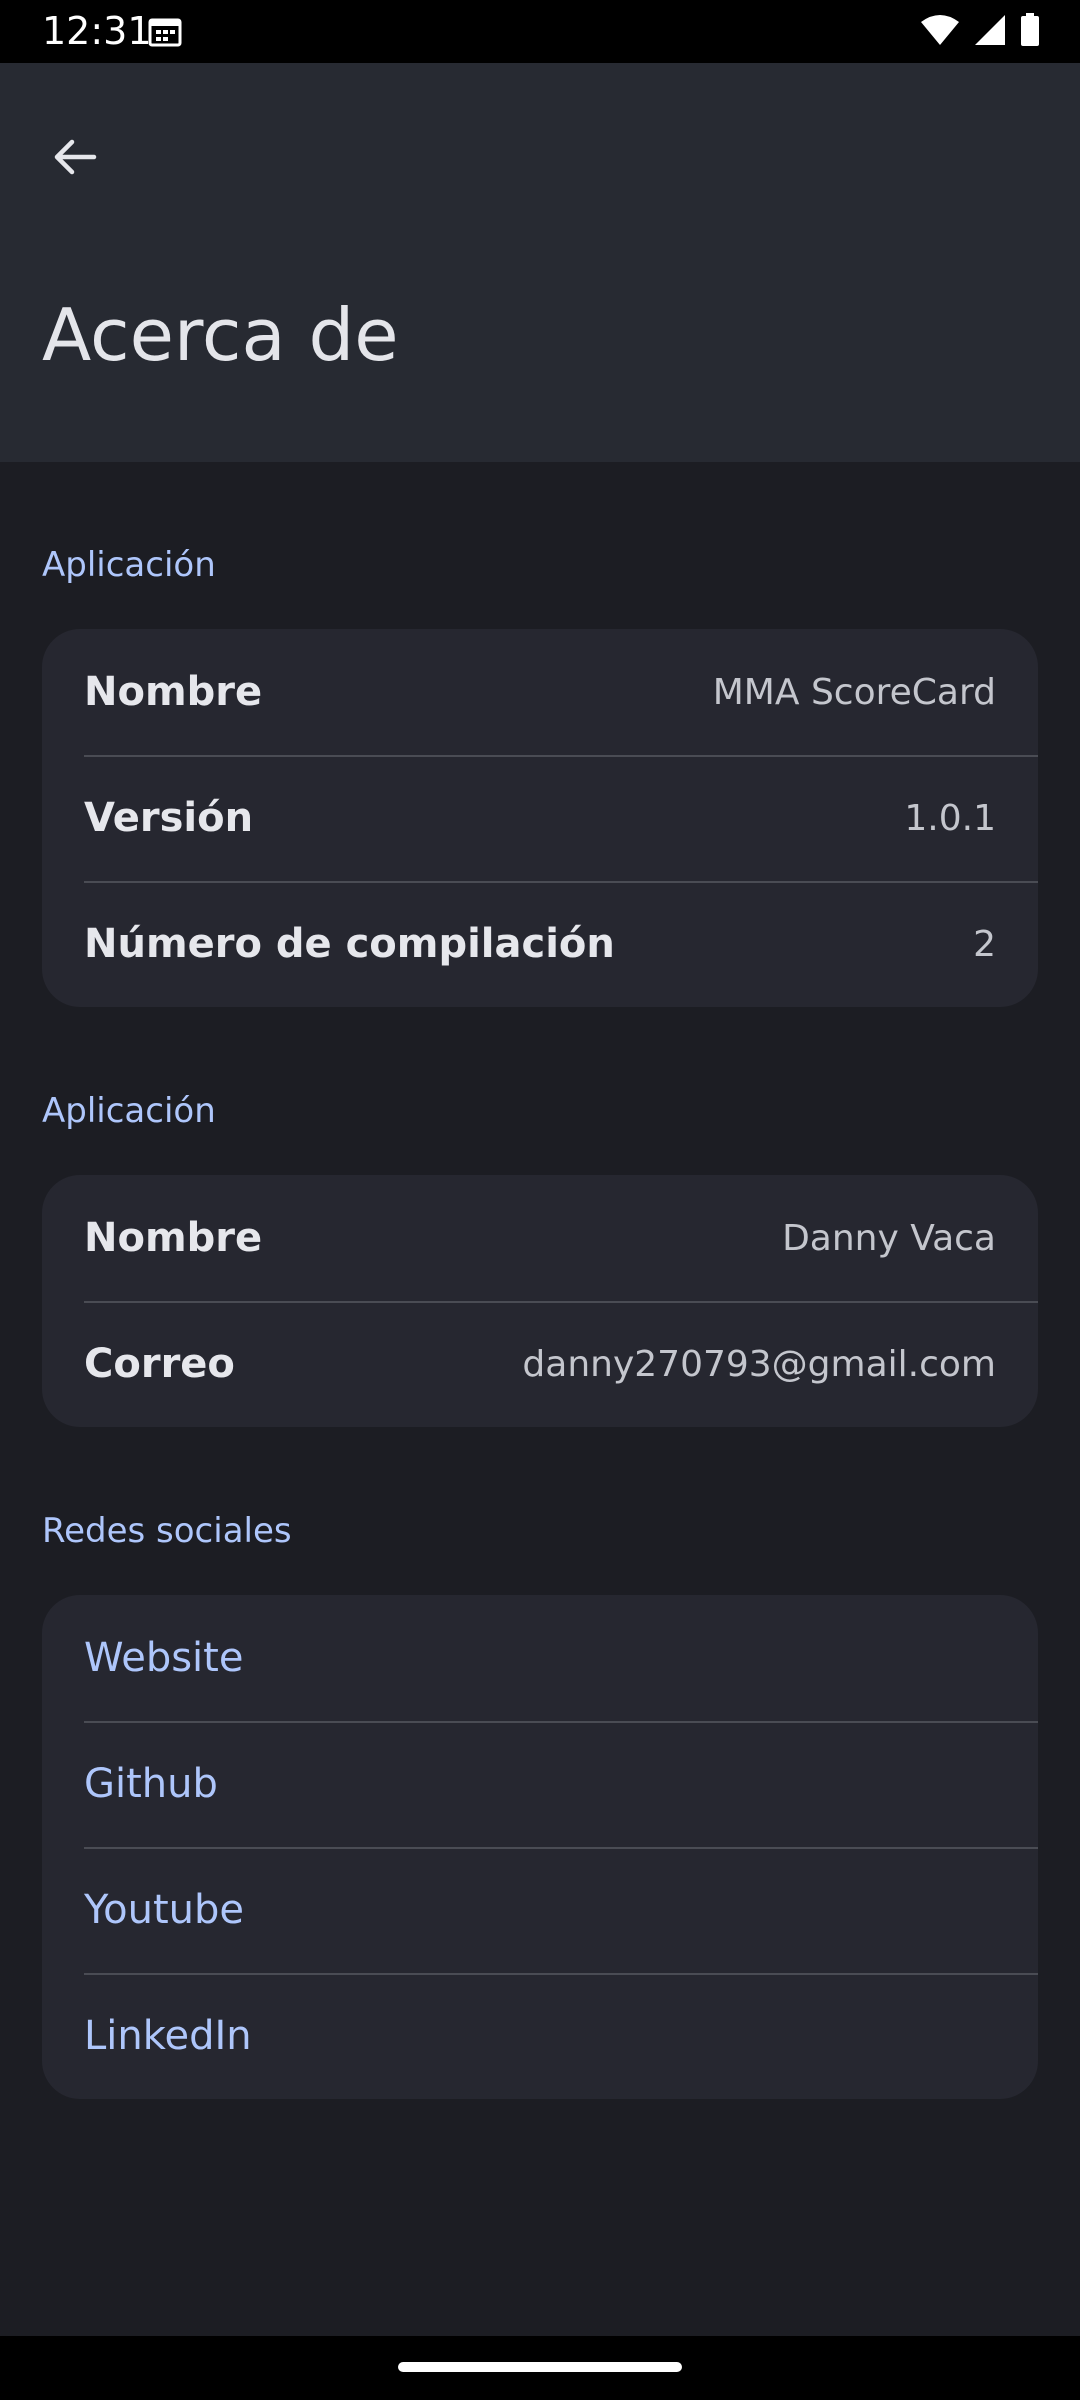 The height and width of the screenshot is (2400, 1080). I want to click on link-linkedin: LinkedIn, so click(540, 2036).